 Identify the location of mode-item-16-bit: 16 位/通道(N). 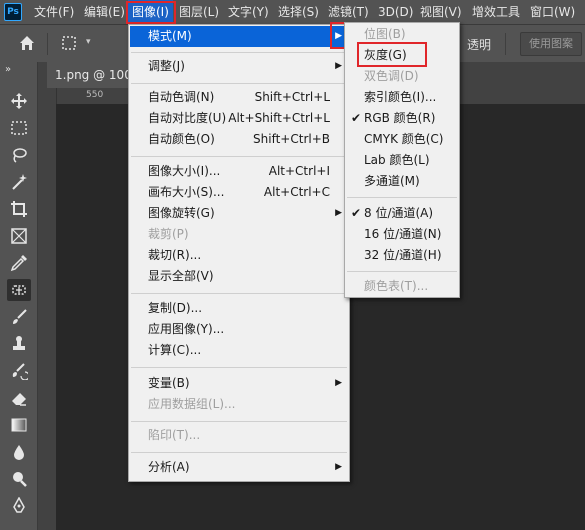
(402, 234).